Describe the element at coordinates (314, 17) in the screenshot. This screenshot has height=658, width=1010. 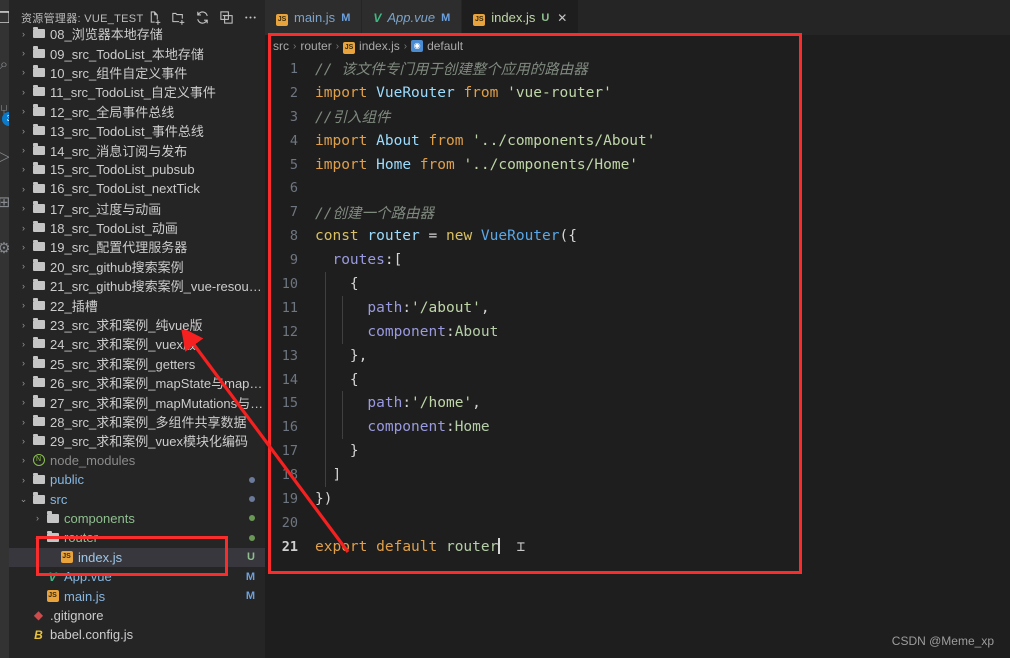
I see `editor-tab: JS main.js M` at that location.